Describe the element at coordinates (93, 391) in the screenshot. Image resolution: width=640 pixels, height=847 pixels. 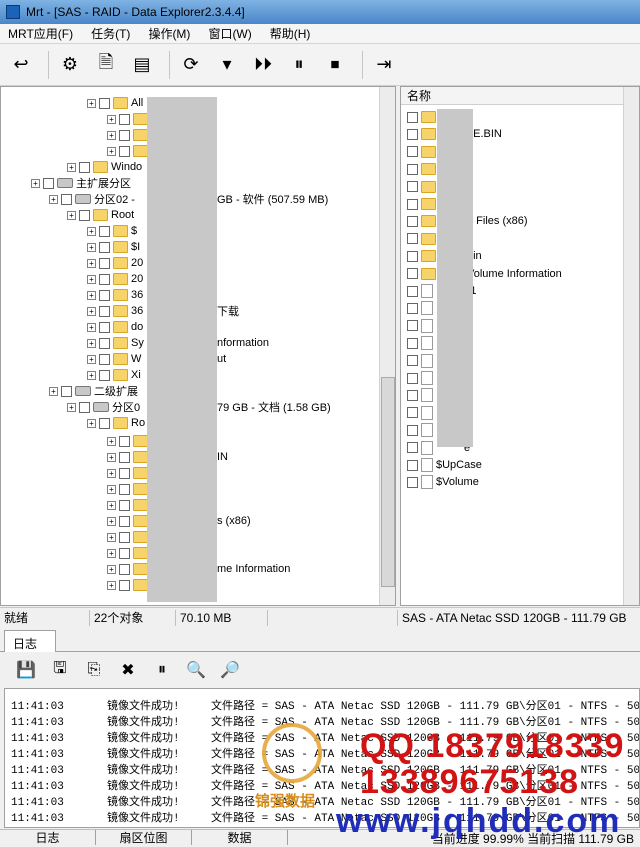
I see `tree-row: + 二级扩展` at that location.